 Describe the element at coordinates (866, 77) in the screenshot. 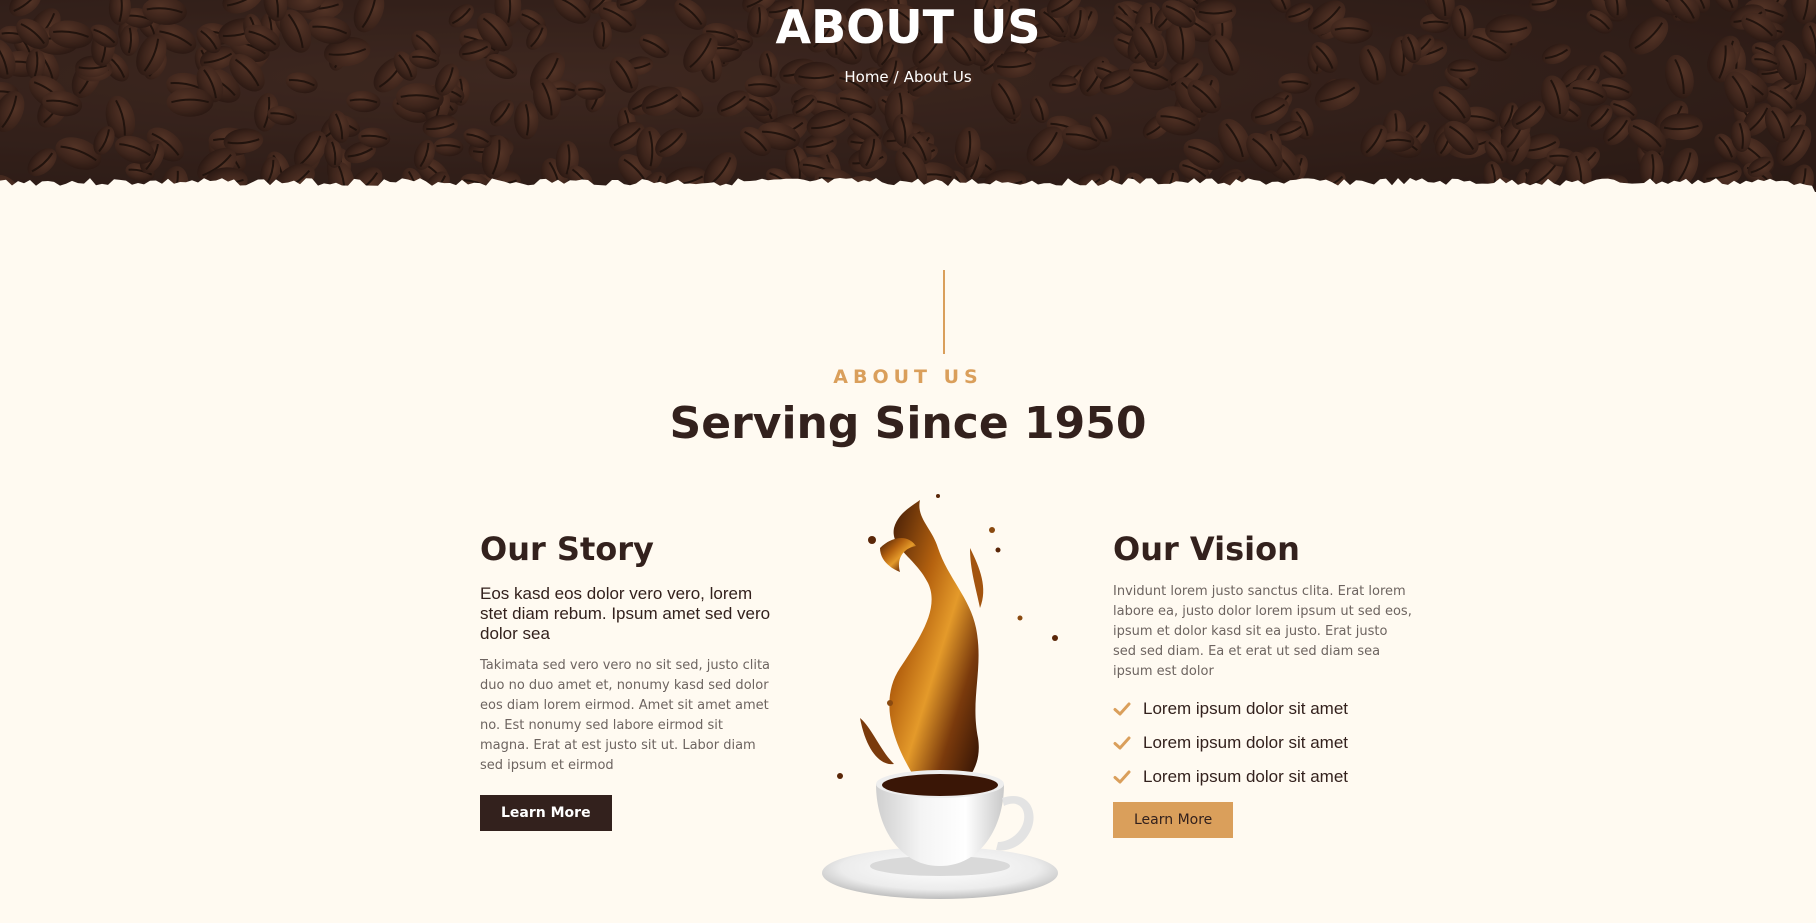

I see `breadcrumb-home-link: Home` at that location.